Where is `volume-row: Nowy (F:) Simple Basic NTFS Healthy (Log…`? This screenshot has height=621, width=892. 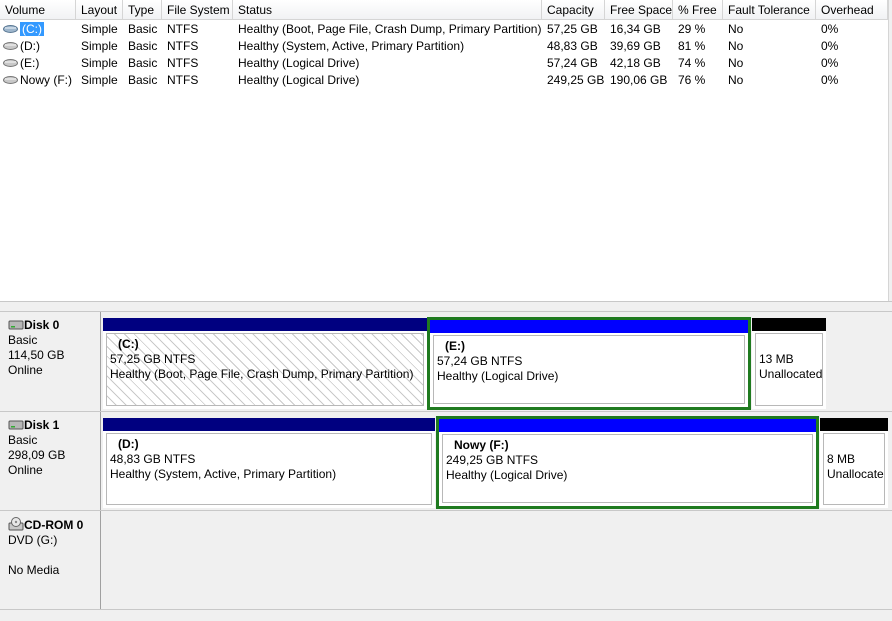
volume-row: Nowy (F:) Simple Basic NTFS Healthy (Log… is located at coordinates (444, 80).